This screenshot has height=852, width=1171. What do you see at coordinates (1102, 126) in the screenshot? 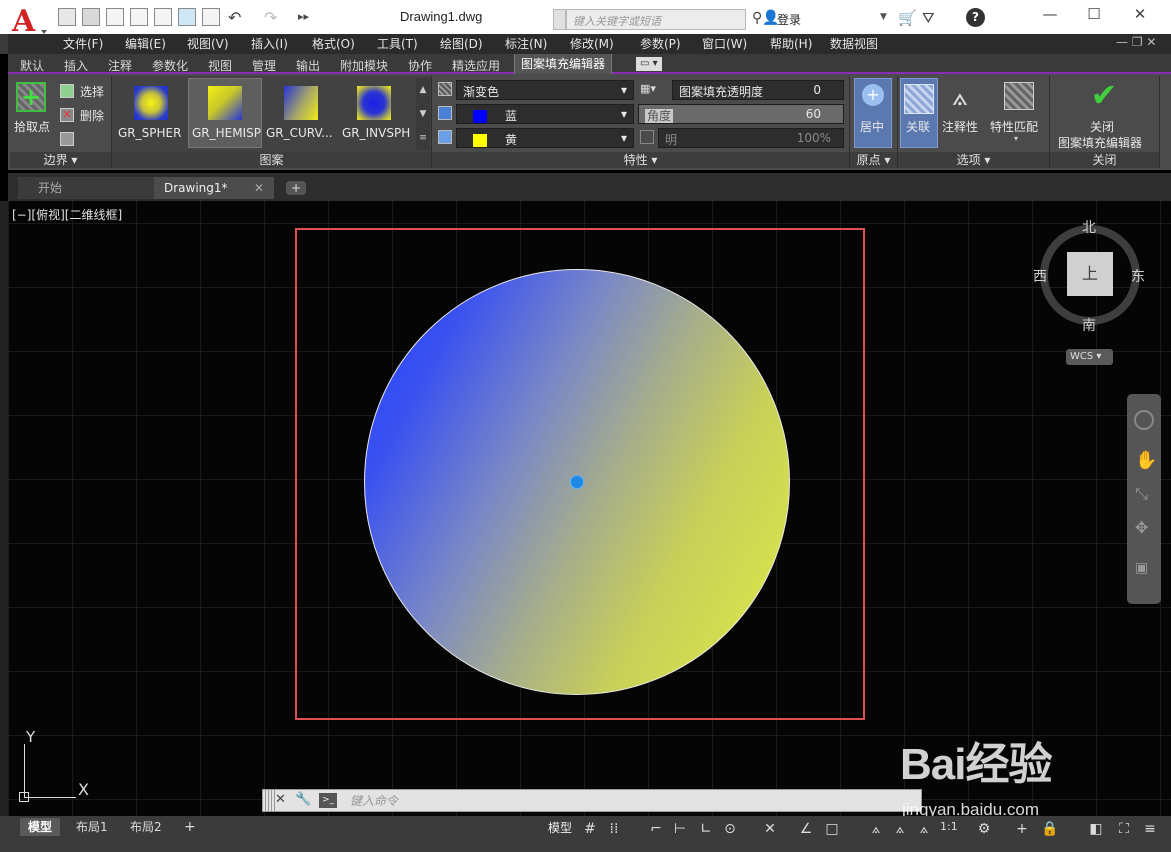
I see `close-label: 关闭` at bounding box center [1102, 126].